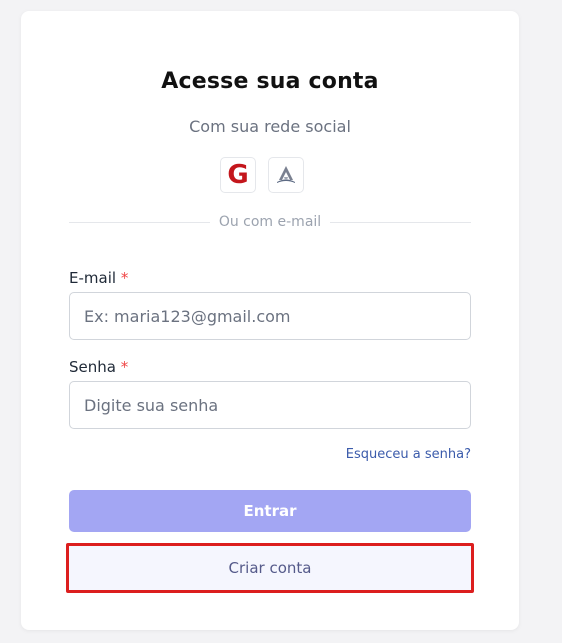 Image resolution: width=562 pixels, height=643 pixels. I want to click on create-account-button: Criar conta, so click(270, 568).